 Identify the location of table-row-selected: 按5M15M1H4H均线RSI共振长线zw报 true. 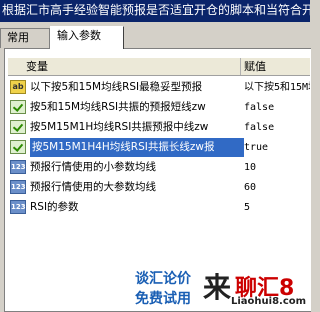
(159, 147).